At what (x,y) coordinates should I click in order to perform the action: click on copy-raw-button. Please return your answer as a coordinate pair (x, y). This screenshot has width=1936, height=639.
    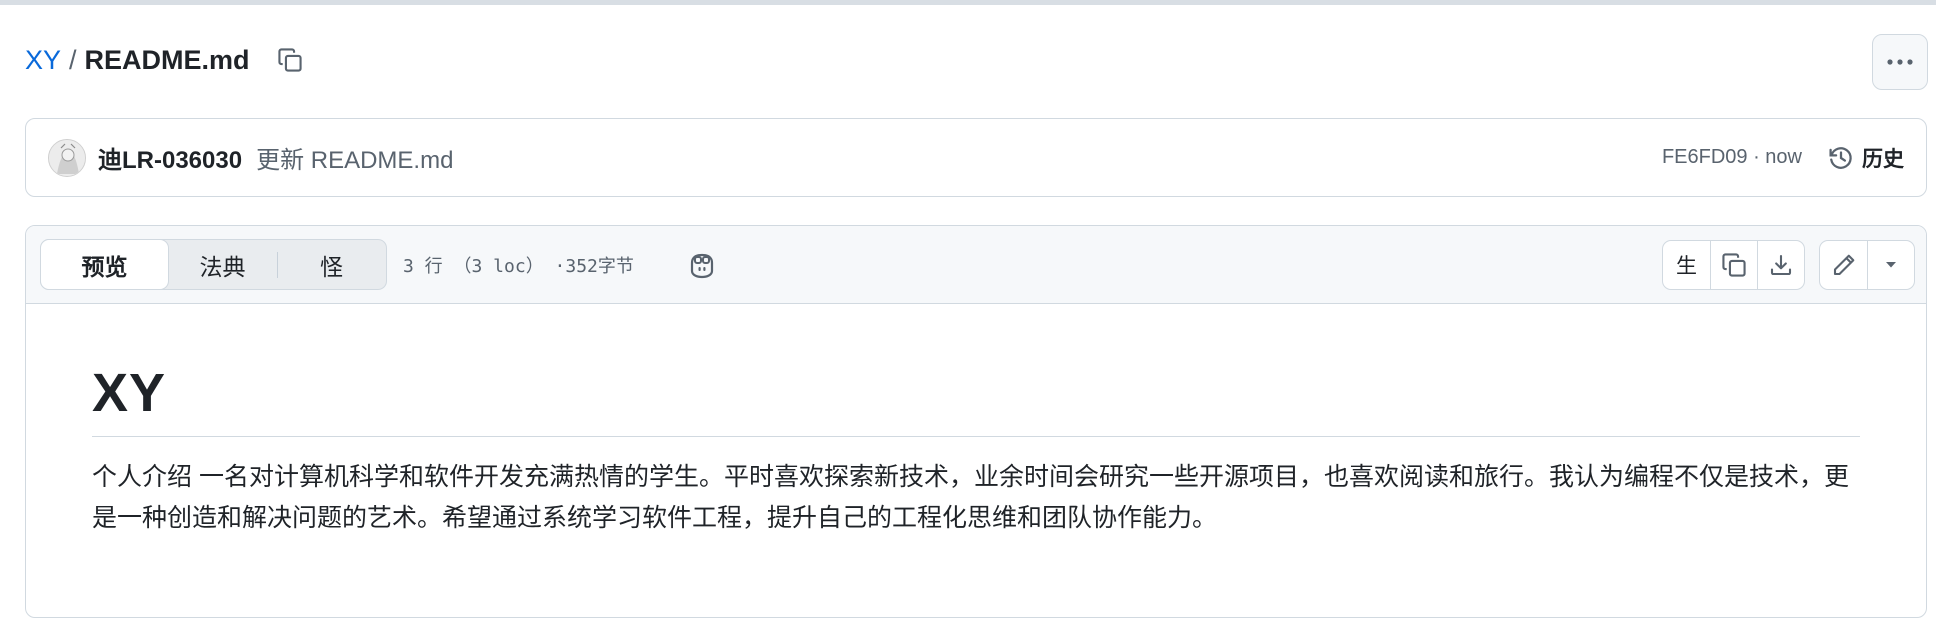
    Looking at the image, I should click on (1733, 265).